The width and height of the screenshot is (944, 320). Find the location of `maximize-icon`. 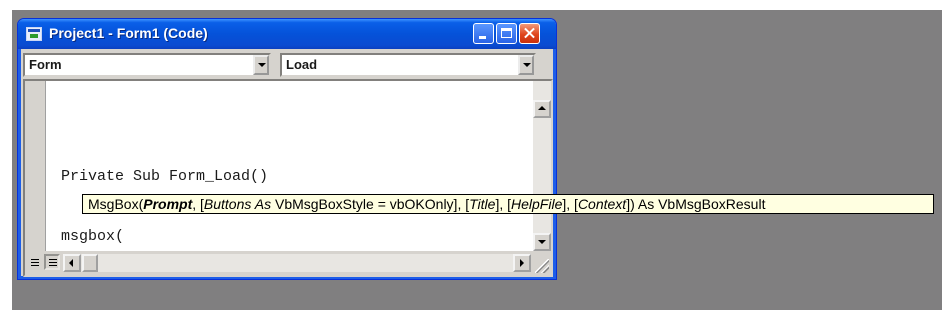

maximize-icon is located at coordinates (506, 33).